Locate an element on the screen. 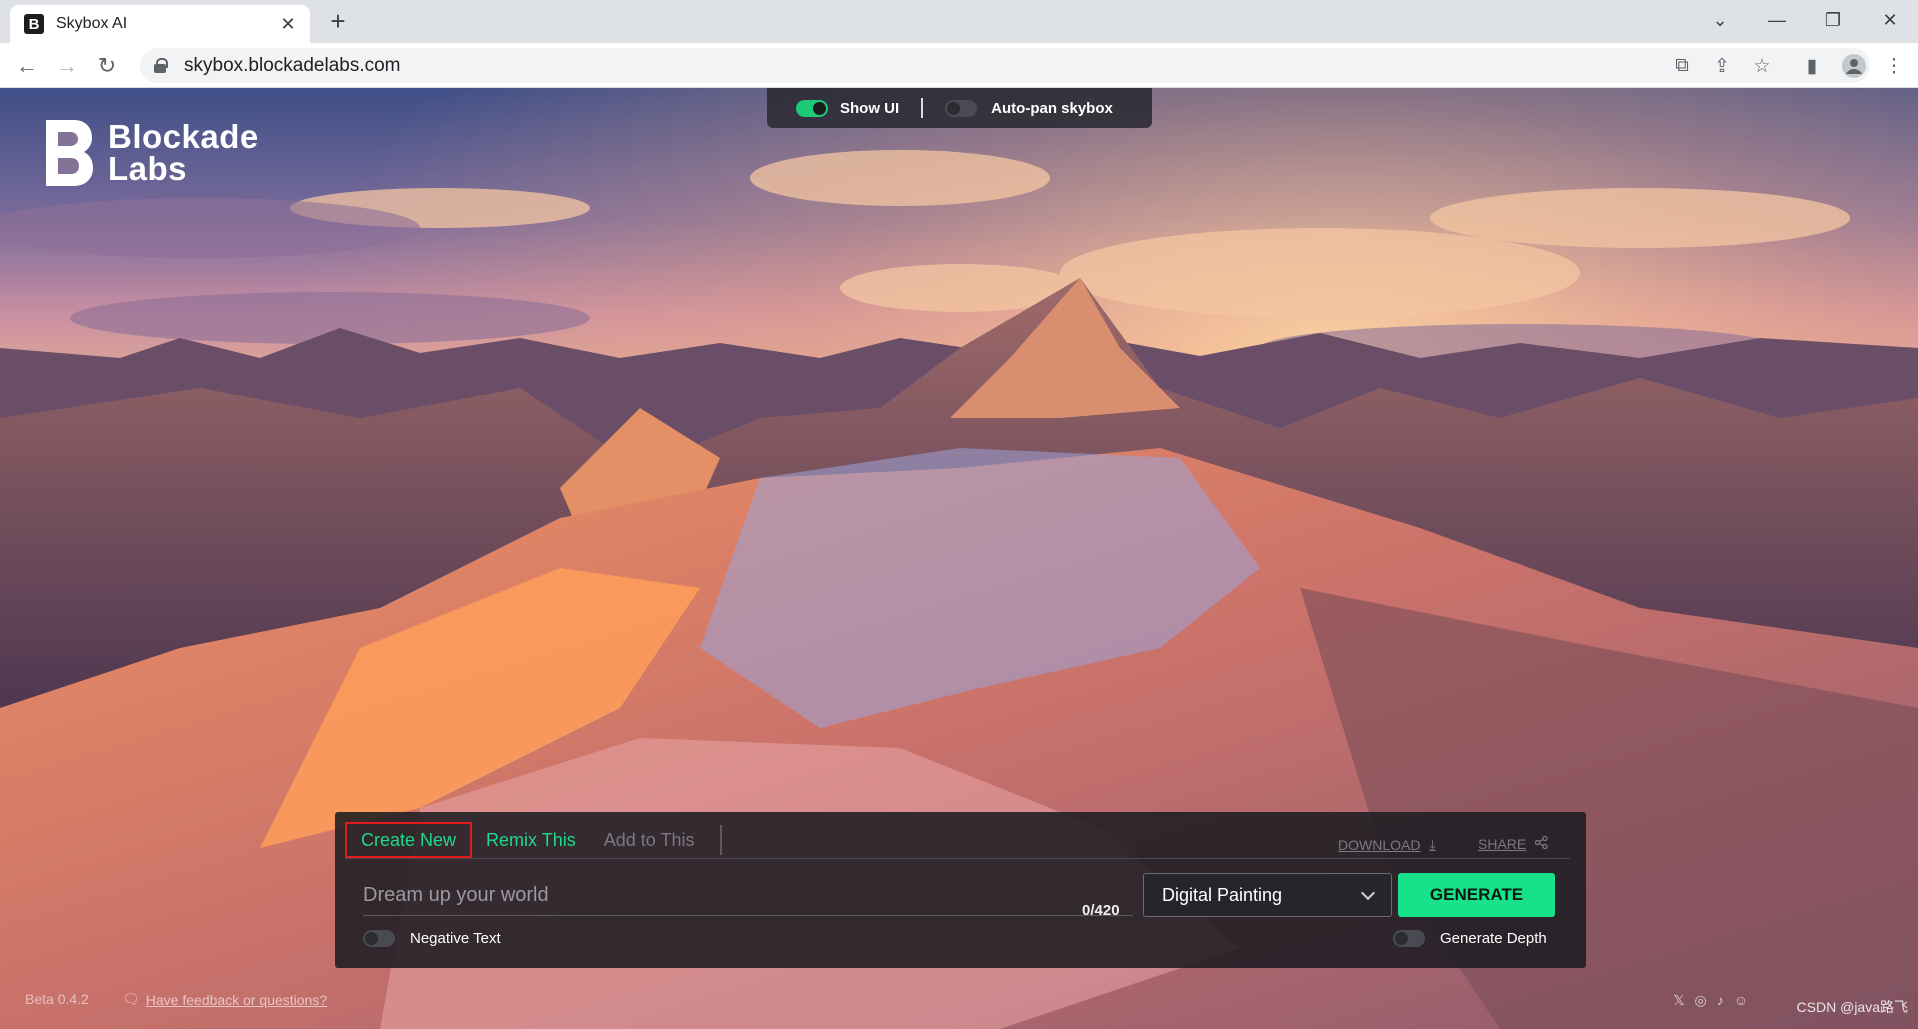 The height and width of the screenshot is (1029, 1918). generate-button: GENERATE is located at coordinates (1476, 895).